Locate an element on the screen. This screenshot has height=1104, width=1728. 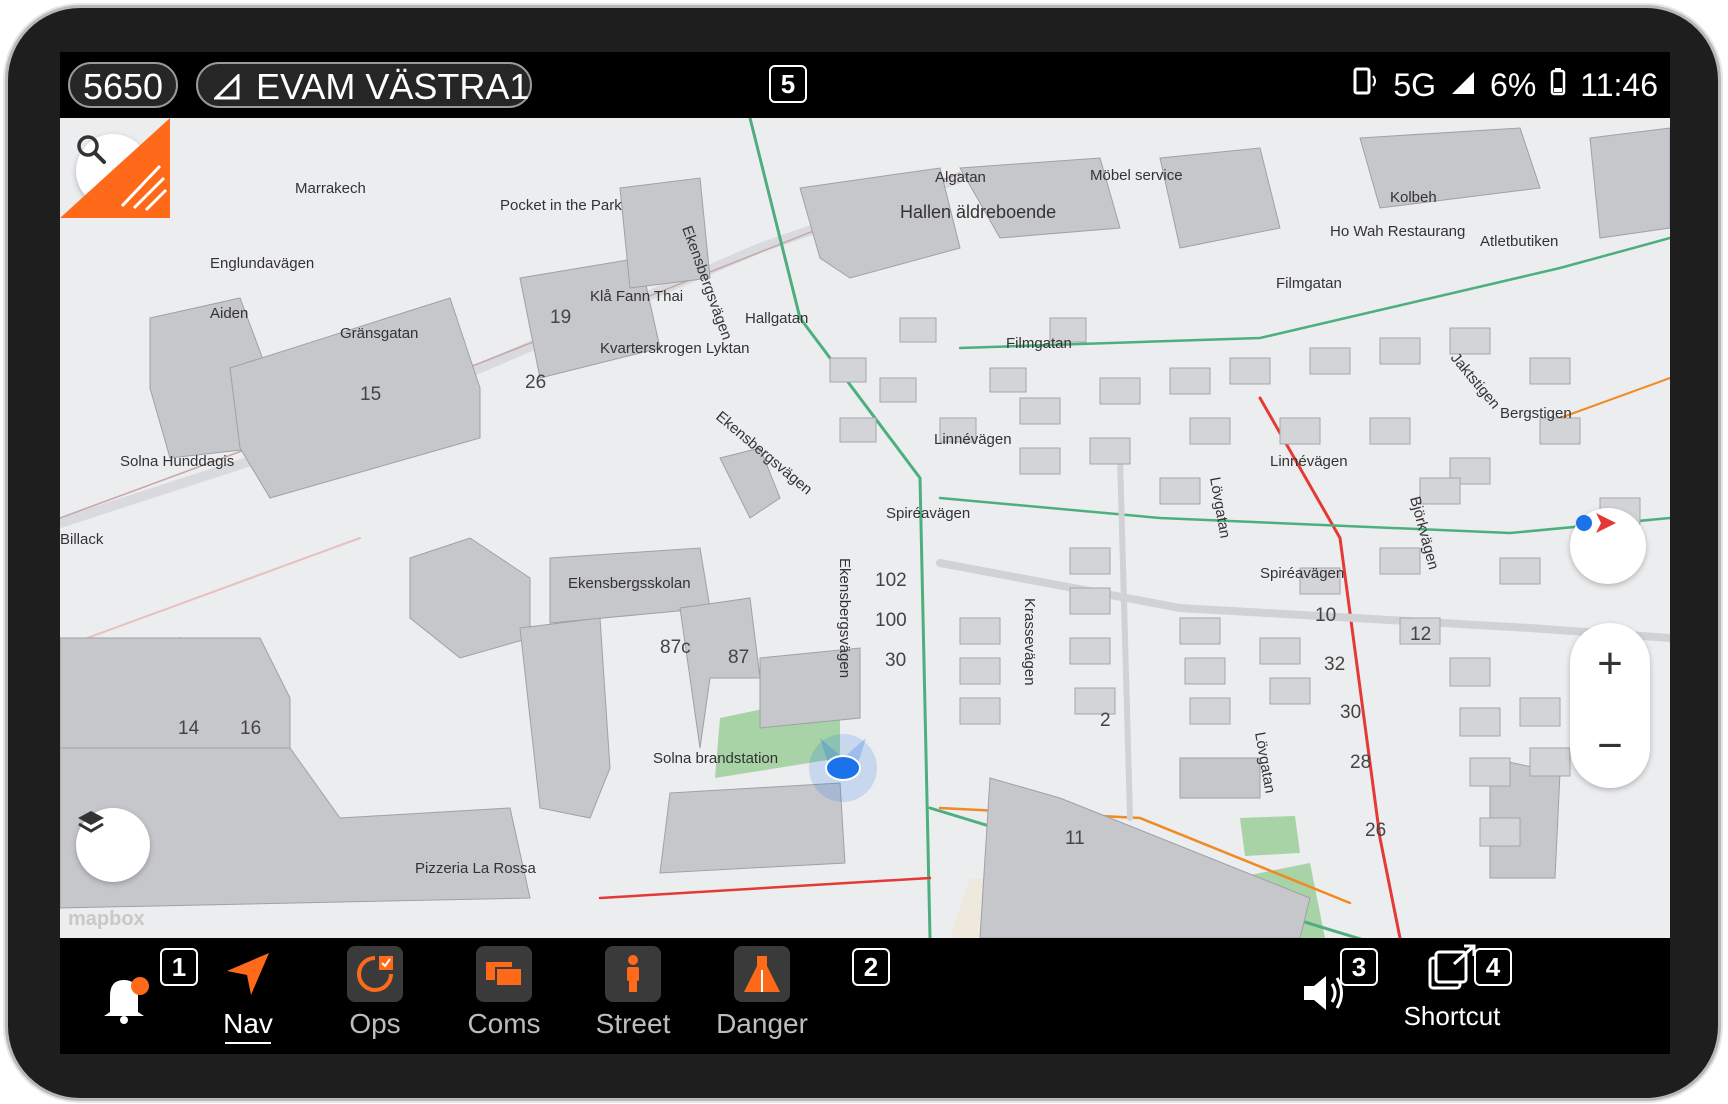
nav-tab-danger: Danger is located at coordinates (762, 993).